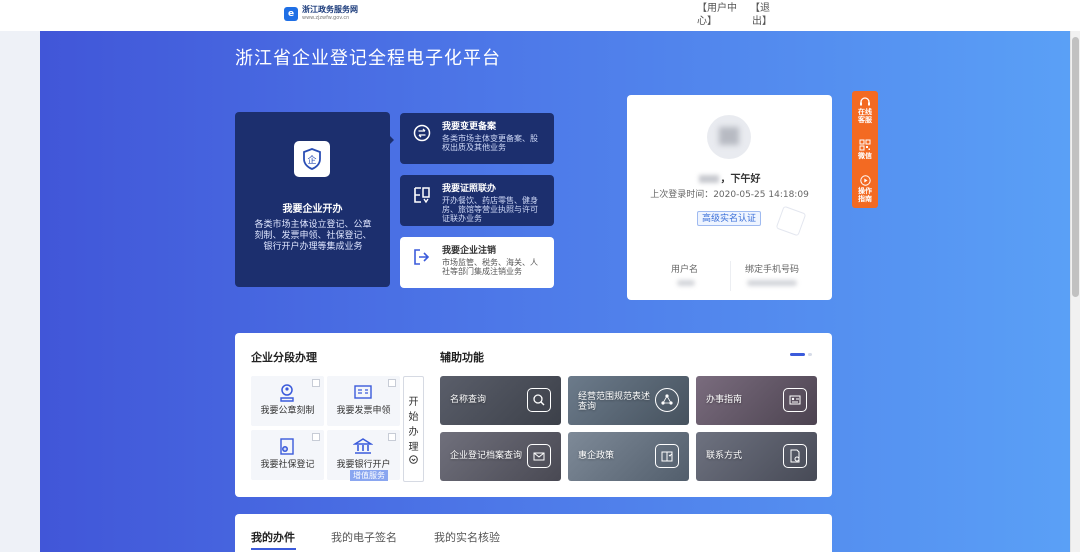 The height and width of the screenshot is (552, 1080). I want to click on scrollbar-thumb, so click(1075, 167).